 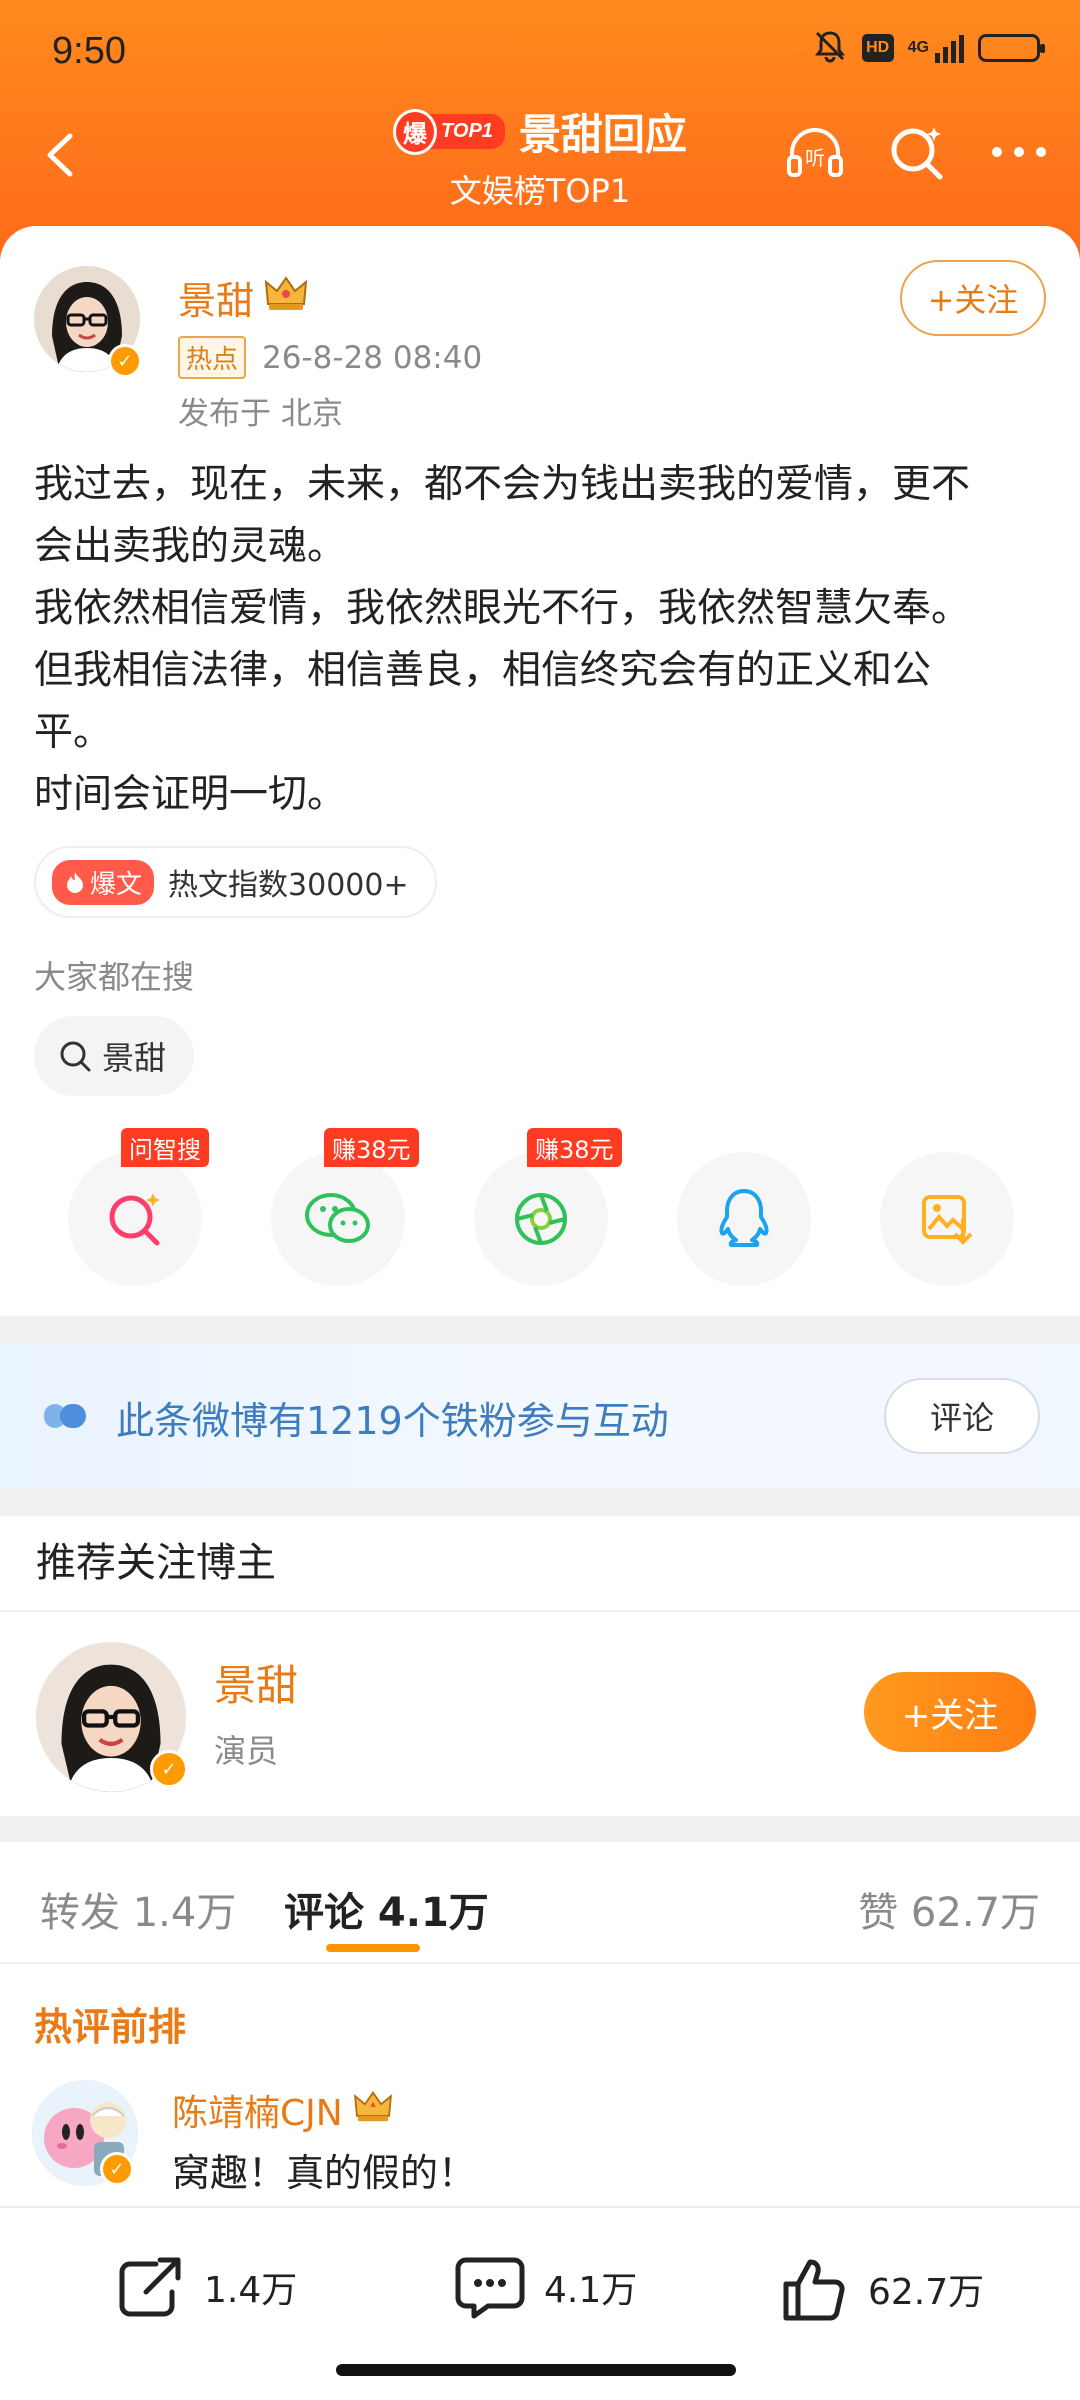 What do you see at coordinates (260, 414) in the screenshot?
I see `post-location: 发布于 北京` at bounding box center [260, 414].